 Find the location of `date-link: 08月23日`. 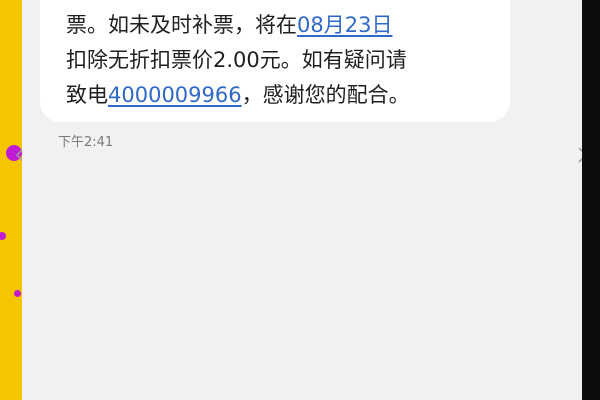

date-link: 08月23日 is located at coordinates (344, 25).